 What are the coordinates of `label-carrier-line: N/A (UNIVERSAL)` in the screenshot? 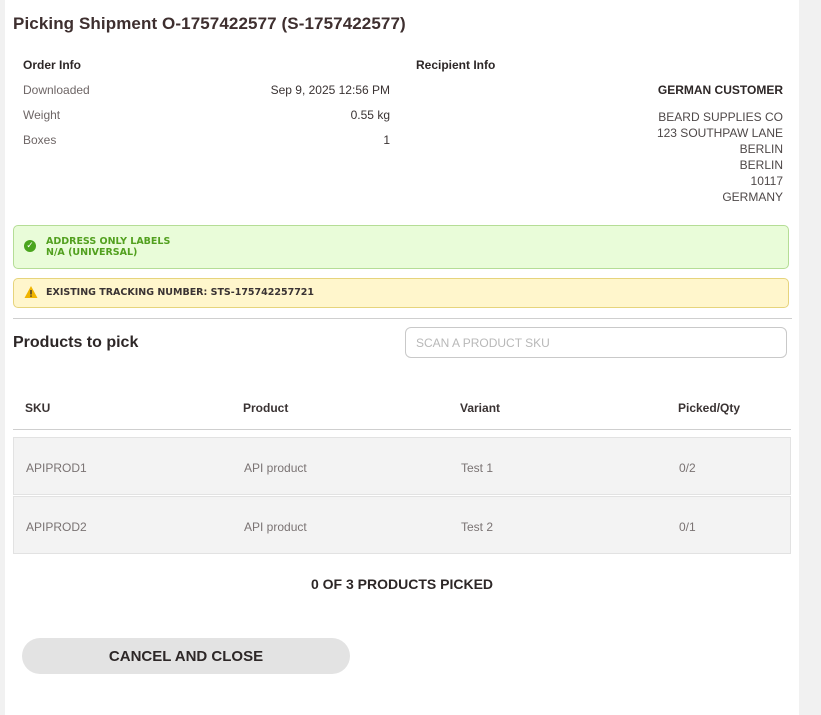 It's located at (92, 252).